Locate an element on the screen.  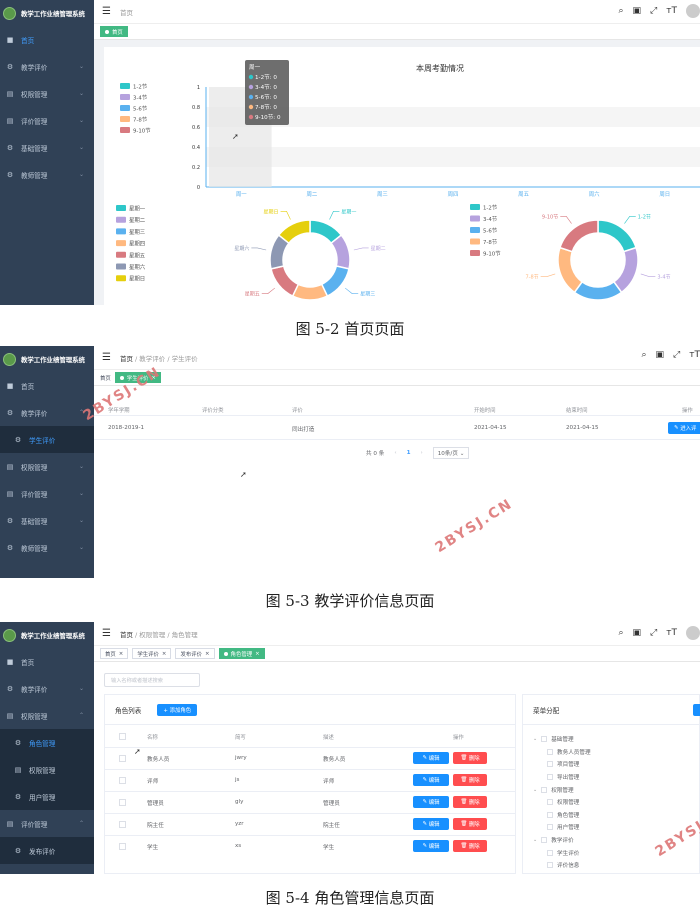
tree-node: 权限管理 is located at coordinates (611, 802).